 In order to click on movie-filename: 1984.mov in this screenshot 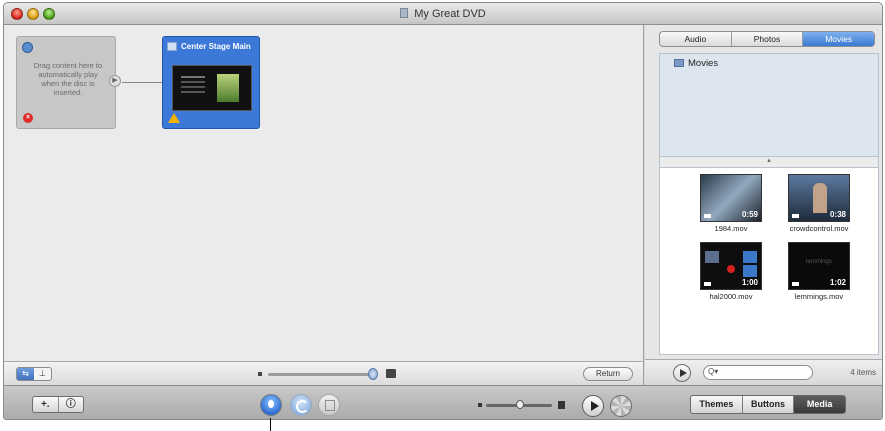, I will do `click(731, 228)`.